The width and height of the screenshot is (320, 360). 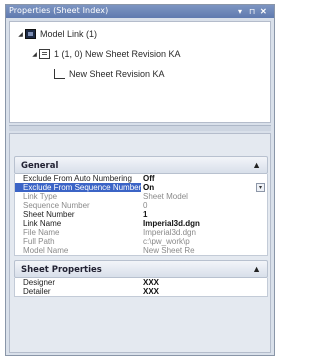 What do you see at coordinates (61, 270) in the screenshot?
I see `section-title: Sheet Properties` at bounding box center [61, 270].